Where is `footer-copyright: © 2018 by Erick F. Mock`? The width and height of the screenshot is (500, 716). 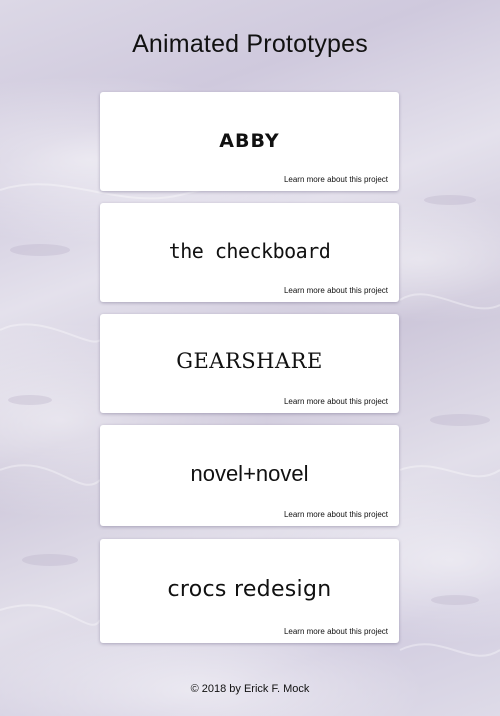
footer-copyright: © 2018 by Erick F. Mock is located at coordinates (250, 689).